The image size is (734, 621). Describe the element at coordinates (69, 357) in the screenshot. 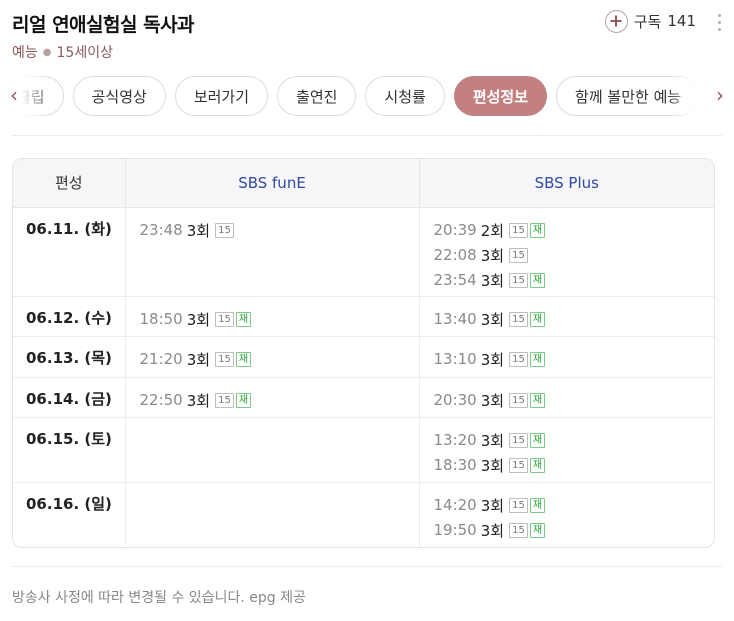

I see `date-cell: 06.13. (목)` at that location.